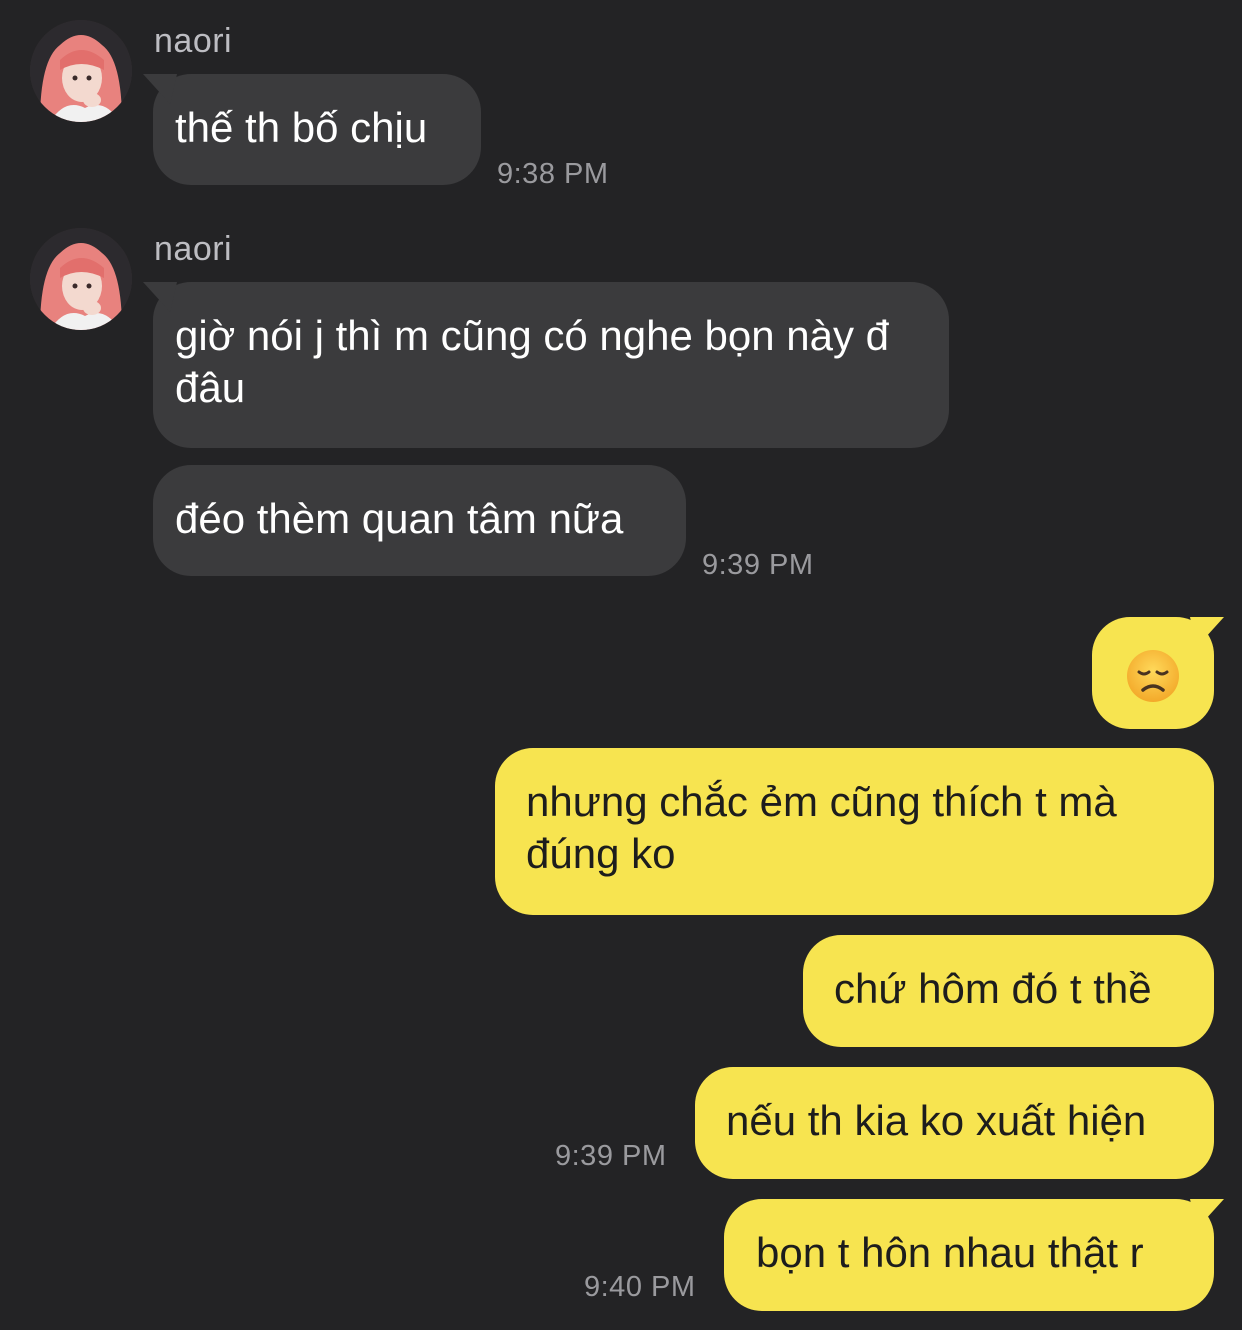 Image resolution: width=1242 pixels, height=1330 pixels. I want to click on message-text: thế th bố chịu, so click(301, 127).